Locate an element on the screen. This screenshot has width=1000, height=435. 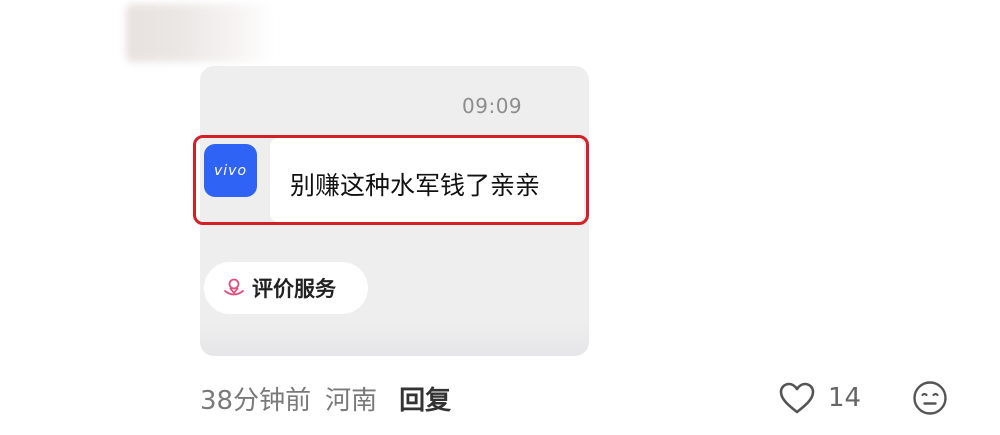
rate-service-label: 评价服务 is located at coordinates (294, 289).